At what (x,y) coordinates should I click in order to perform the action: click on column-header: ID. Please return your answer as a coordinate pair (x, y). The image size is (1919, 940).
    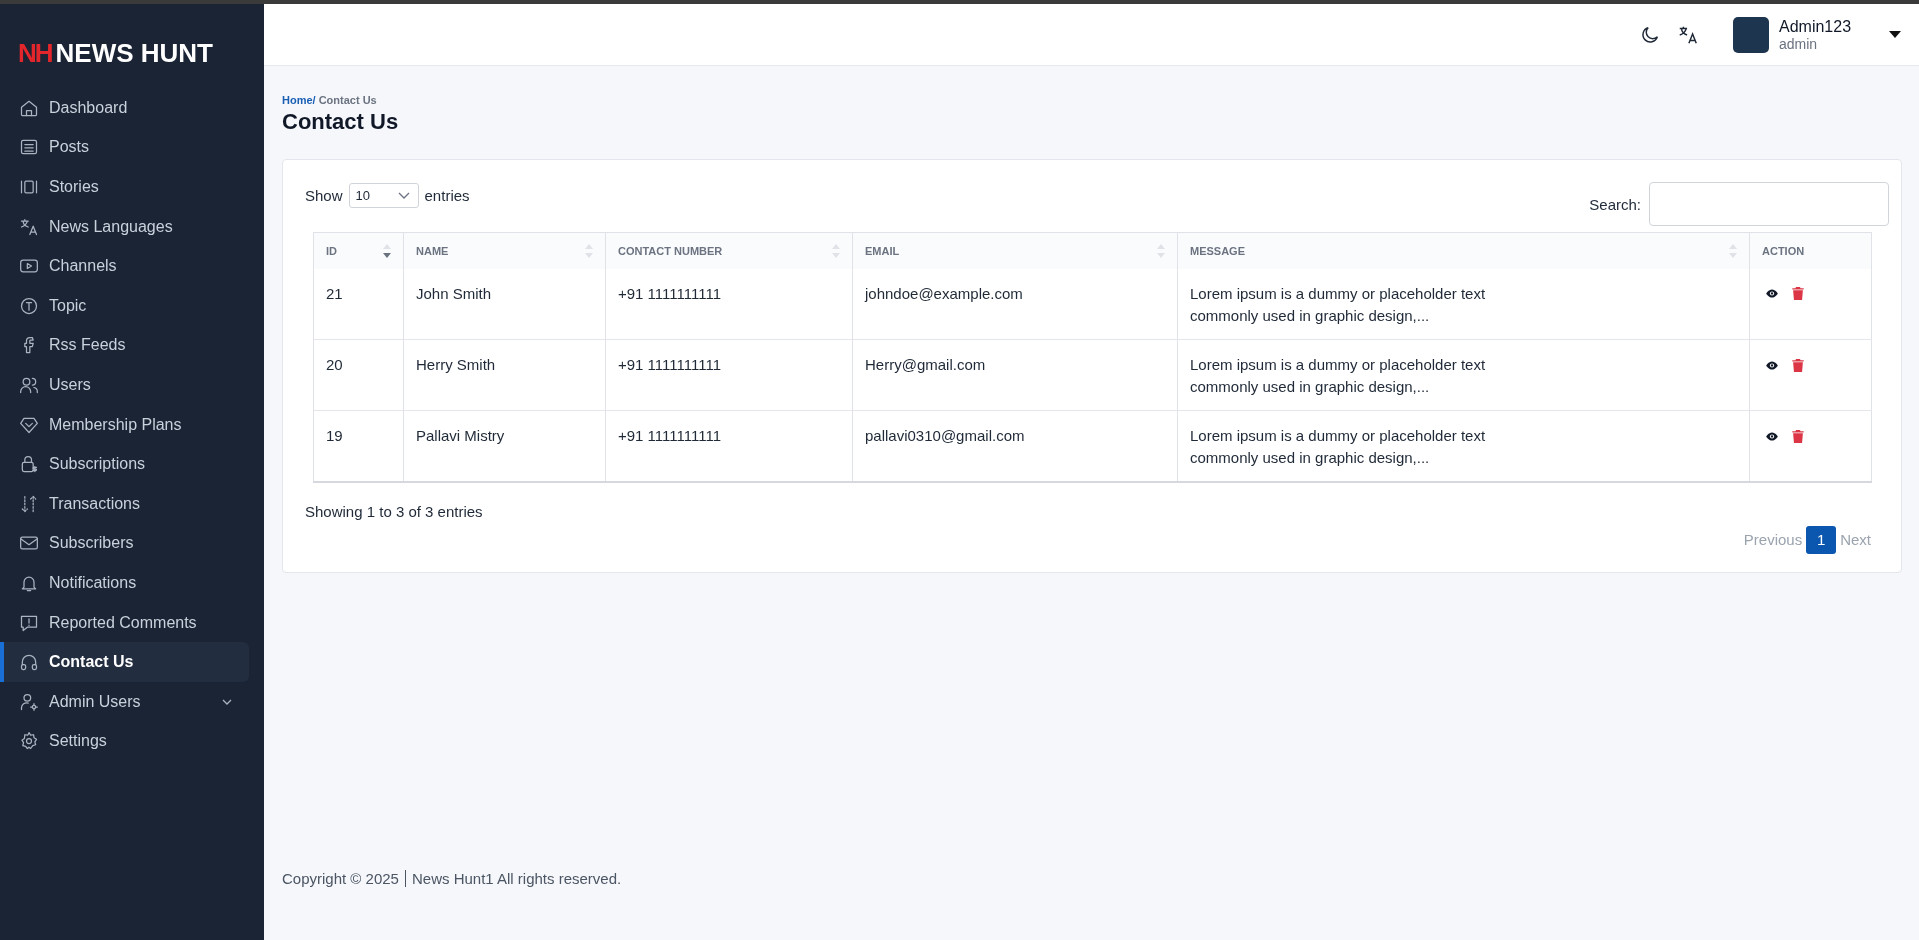
    Looking at the image, I should click on (358, 250).